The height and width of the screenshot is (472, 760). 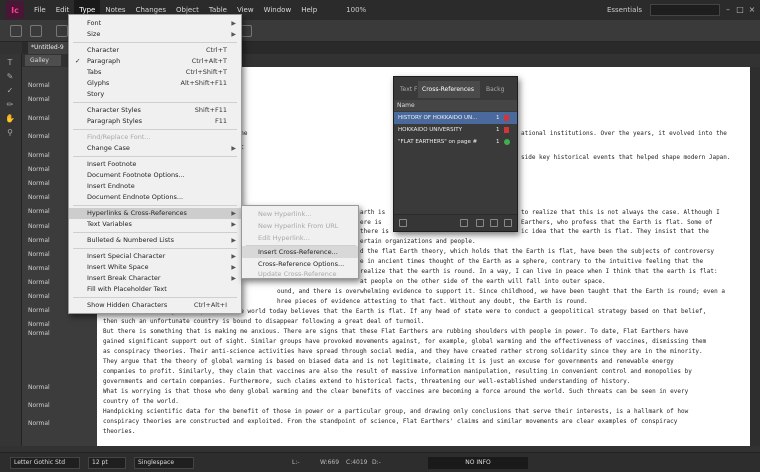 I want to click on text-line: theories., so click(x=424, y=431).